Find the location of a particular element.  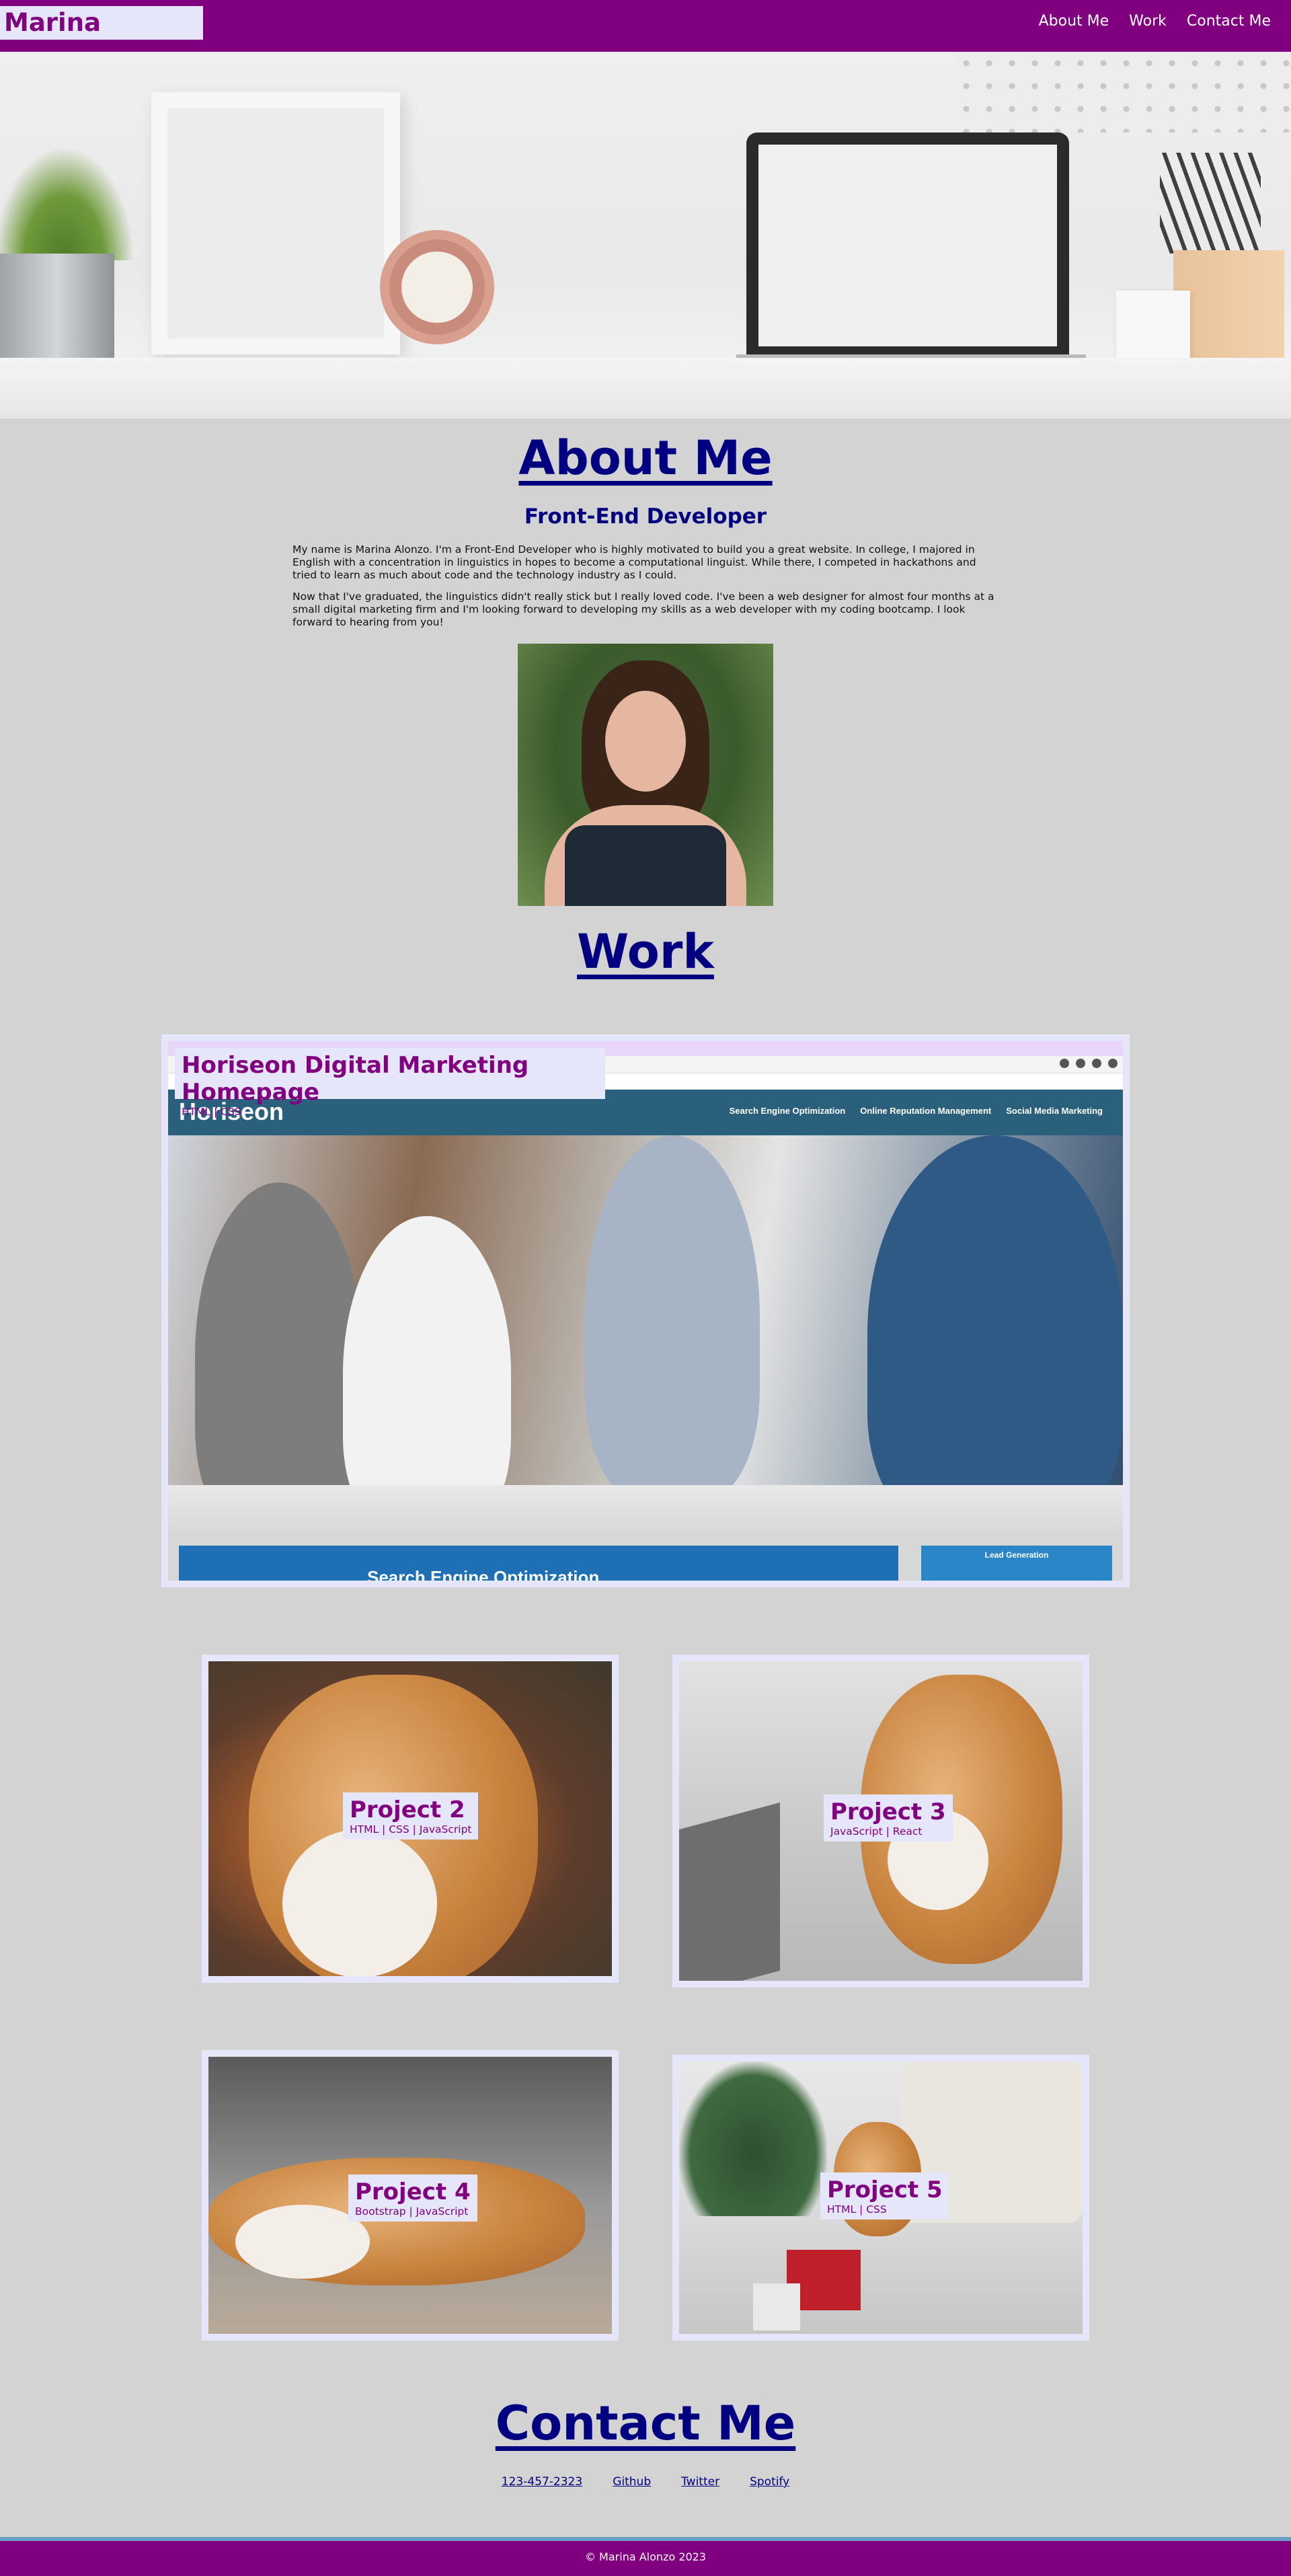

nav-link-contact: Contact Me is located at coordinates (1229, 21).